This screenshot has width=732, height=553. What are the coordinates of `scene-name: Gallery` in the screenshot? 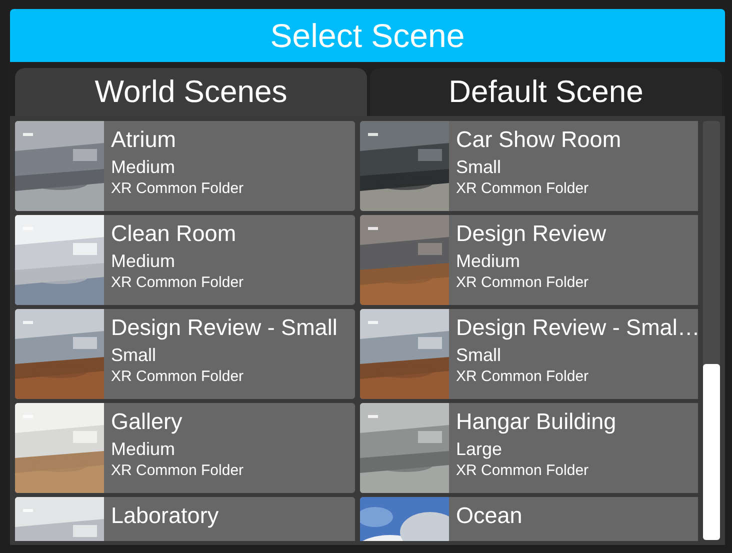 It's located at (147, 422).